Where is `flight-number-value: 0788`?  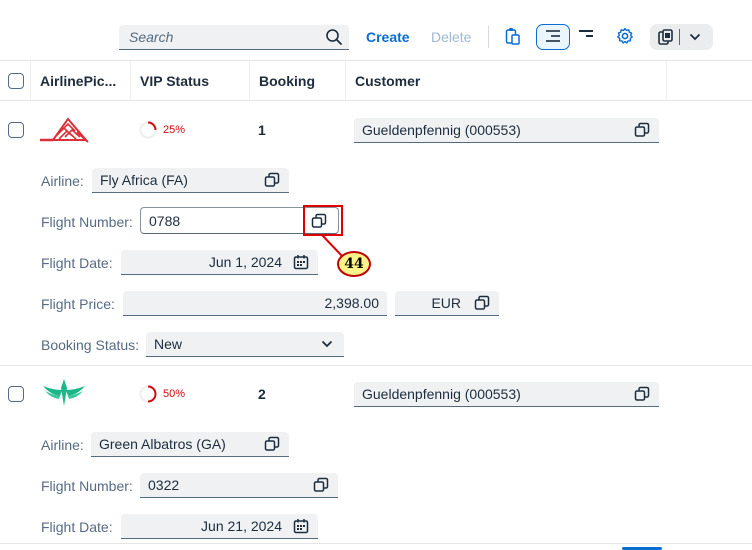 flight-number-value: 0788 is located at coordinates (165, 220).